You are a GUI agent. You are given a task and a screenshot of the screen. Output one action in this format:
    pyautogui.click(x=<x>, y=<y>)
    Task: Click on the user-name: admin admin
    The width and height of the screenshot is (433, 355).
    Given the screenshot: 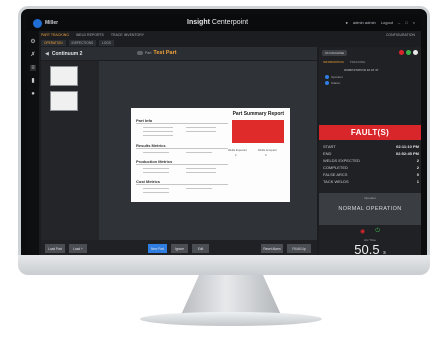 What is the action you would take?
    pyautogui.click(x=364, y=22)
    